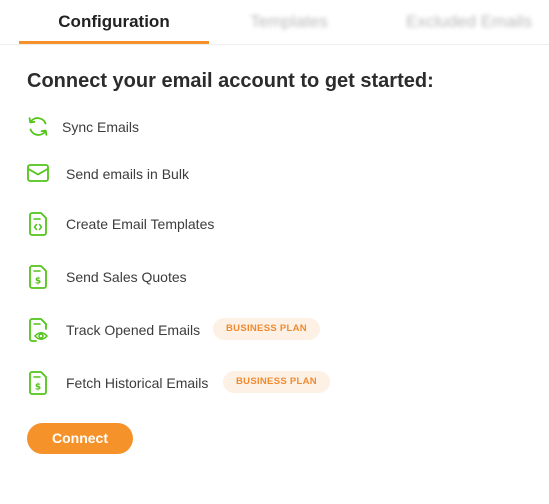 The height and width of the screenshot is (504, 549). What do you see at coordinates (126, 277) in the screenshot?
I see `feature-label: Send Sales Quotes` at bounding box center [126, 277].